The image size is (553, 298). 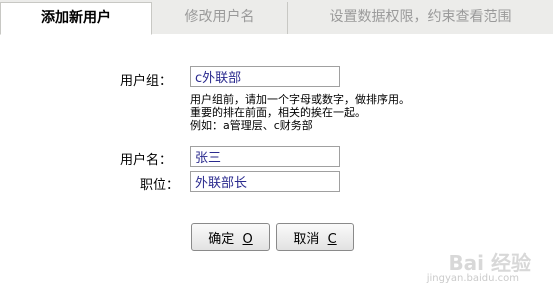 I want to click on position-input, so click(x=265, y=181).